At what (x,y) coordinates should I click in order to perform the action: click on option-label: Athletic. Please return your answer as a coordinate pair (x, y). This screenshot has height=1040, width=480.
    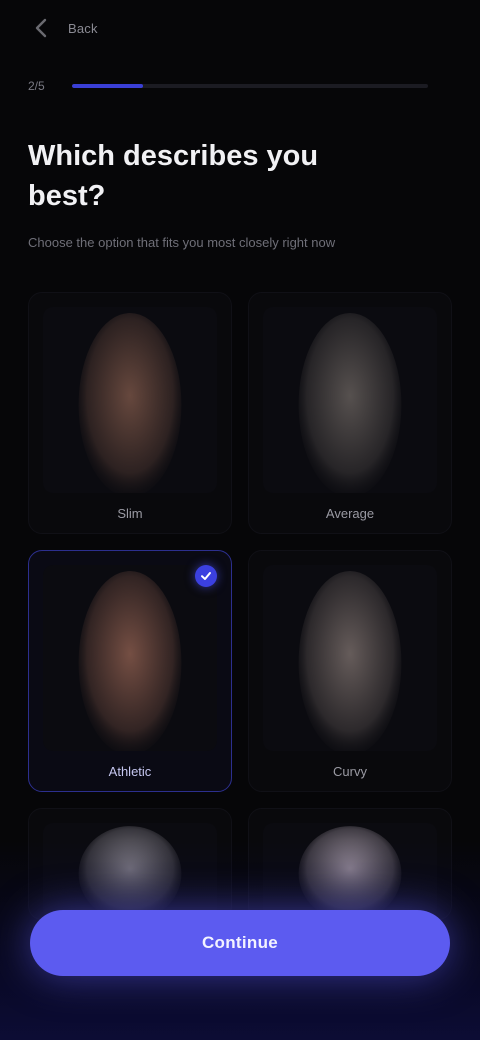
    Looking at the image, I should click on (130, 771).